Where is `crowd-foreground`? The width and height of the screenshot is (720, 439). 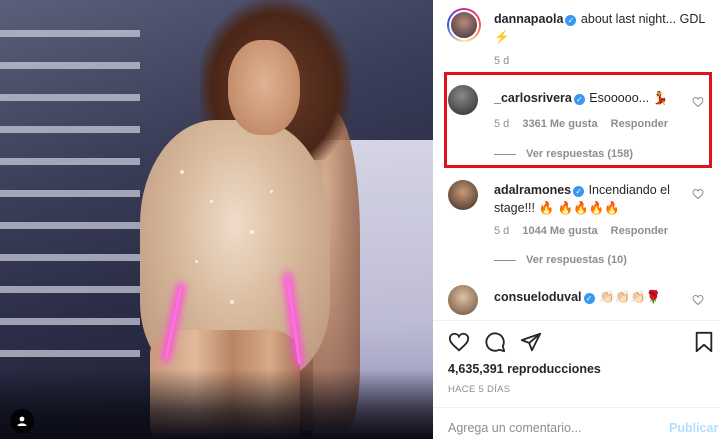 crowd-foreground is located at coordinates (216, 404).